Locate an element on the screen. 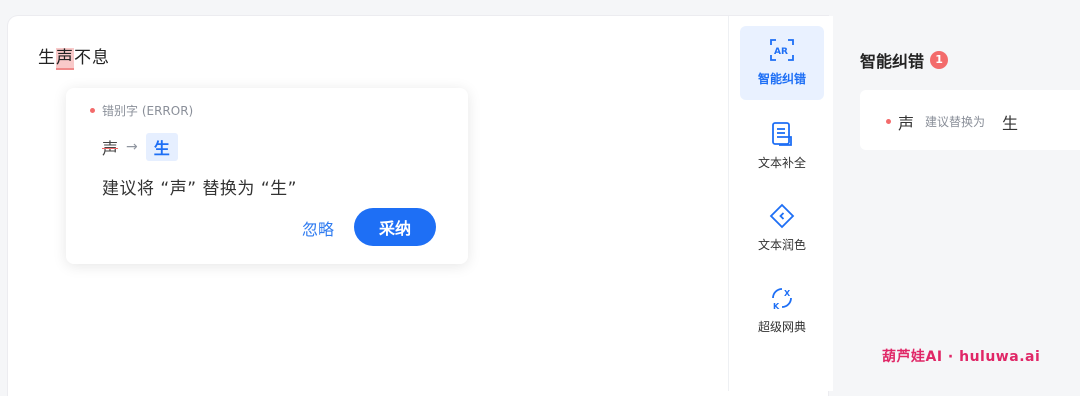  dictionary-icon: X K is located at coordinates (782, 299).